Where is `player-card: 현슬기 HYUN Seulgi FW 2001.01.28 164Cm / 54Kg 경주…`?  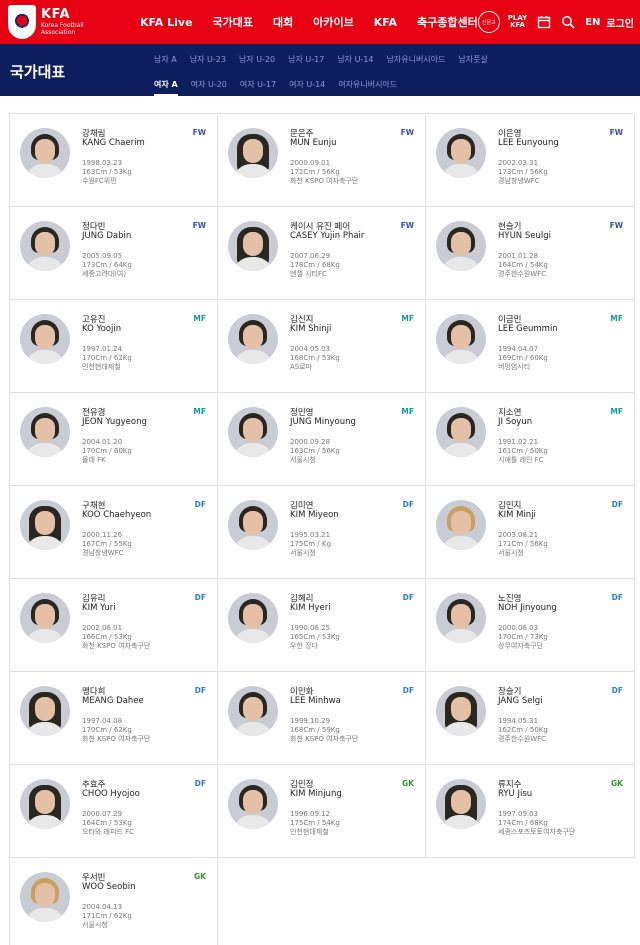 player-card: 현슬기 HYUN Seulgi FW 2001.01.28 164Cm / 54Kg 경주… is located at coordinates (530, 253).